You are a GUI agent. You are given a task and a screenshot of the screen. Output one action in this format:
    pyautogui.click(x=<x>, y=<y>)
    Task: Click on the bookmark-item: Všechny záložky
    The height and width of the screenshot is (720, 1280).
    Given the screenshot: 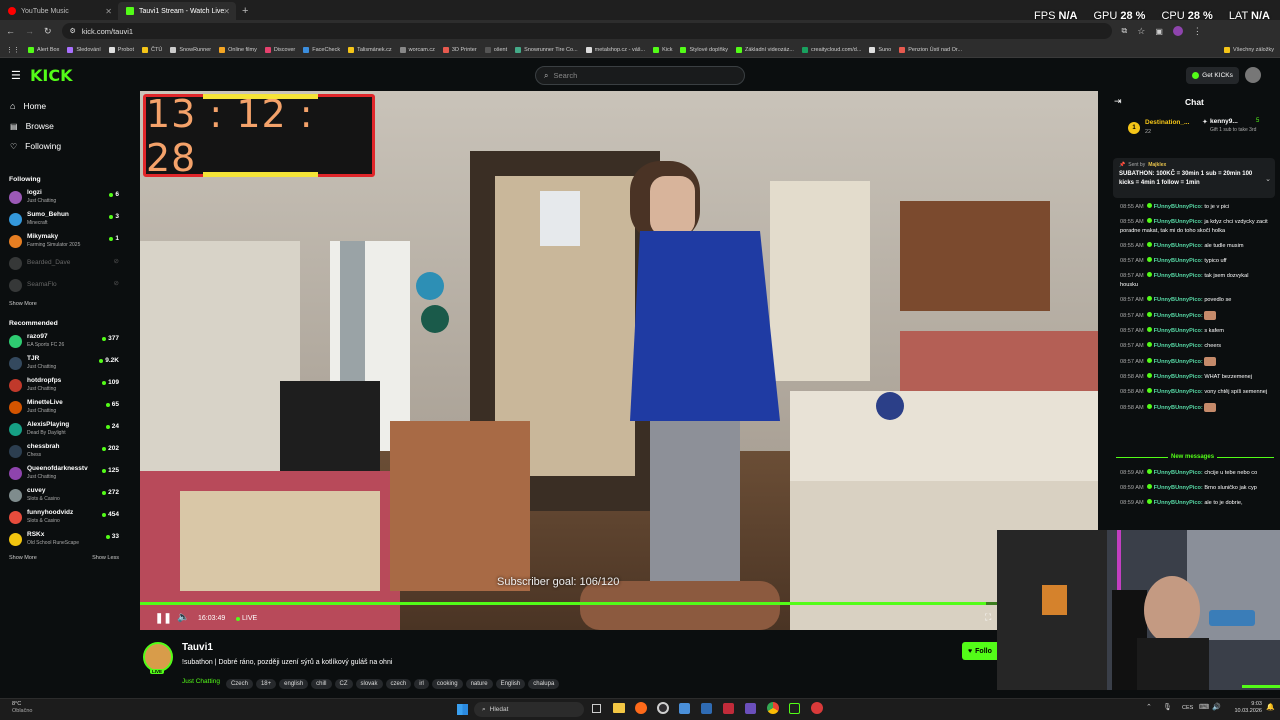 What is the action you would take?
    pyautogui.click(x=1249, y=49)
    